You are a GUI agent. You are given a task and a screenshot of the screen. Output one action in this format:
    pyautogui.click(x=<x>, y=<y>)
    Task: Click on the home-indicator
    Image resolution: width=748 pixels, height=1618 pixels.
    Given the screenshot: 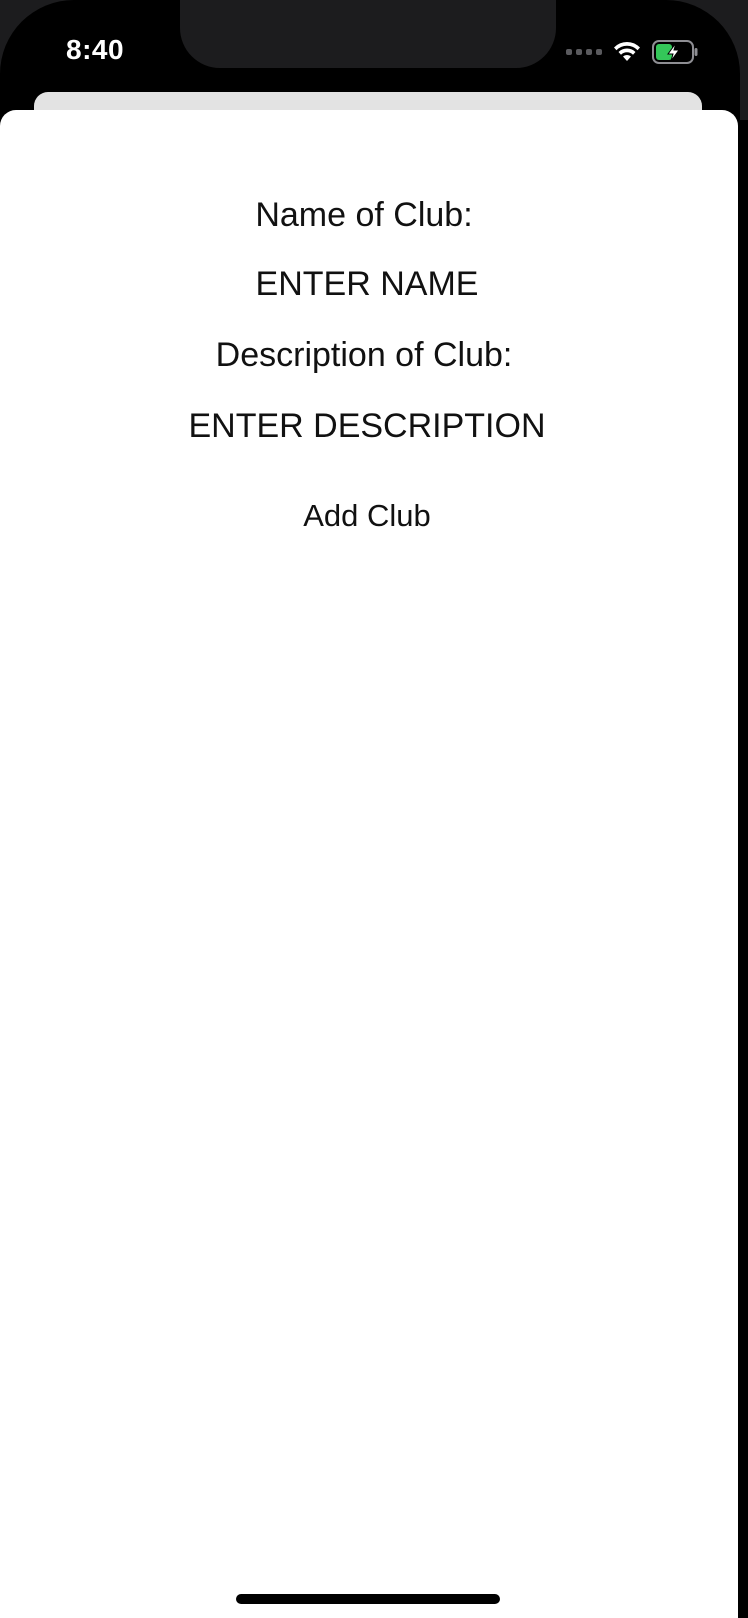 What is the action you would take?
    pyautogui.click(x=368, y=1599)
    